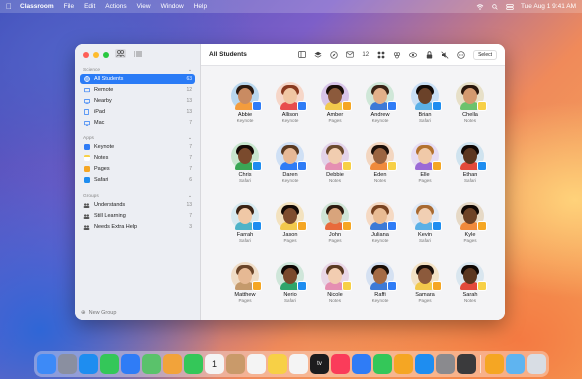  Describe the element at coordinates (137, 196) in the screenshot. I see `section-header: Groups ⌄` at that location.